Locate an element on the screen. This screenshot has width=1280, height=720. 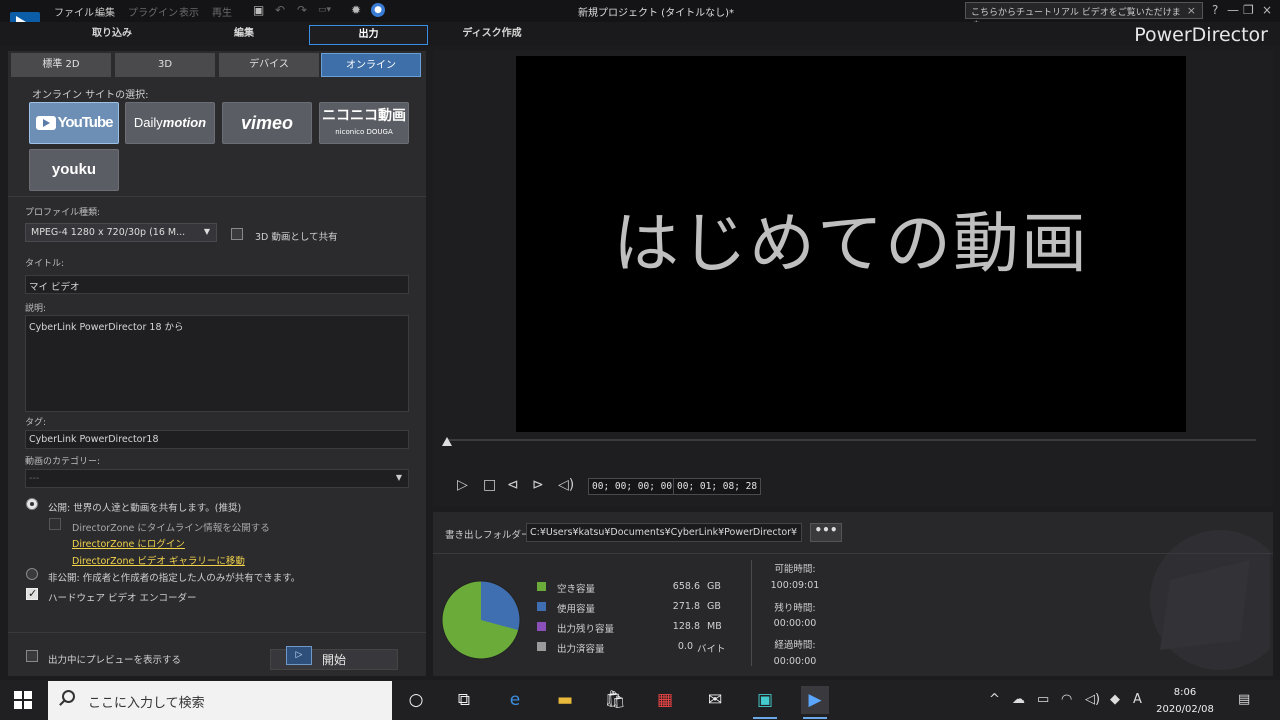
title-label: タイトル: is located at coordinates (45, 264).